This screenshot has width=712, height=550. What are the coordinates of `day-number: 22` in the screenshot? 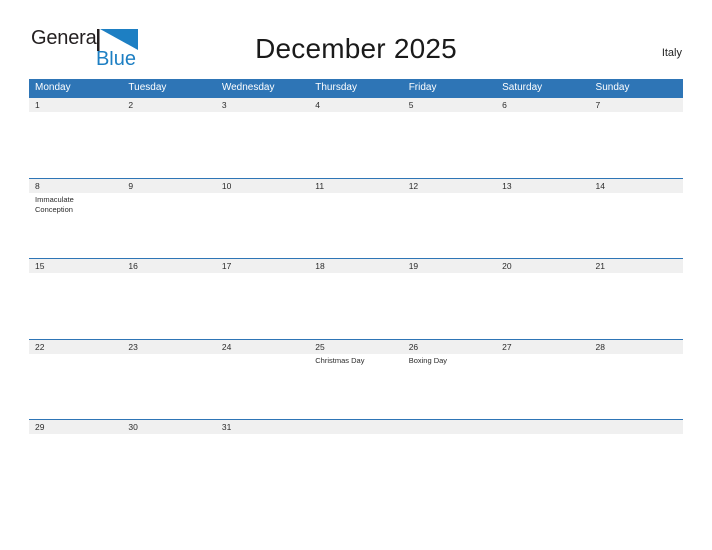 It's located at (75, 347).